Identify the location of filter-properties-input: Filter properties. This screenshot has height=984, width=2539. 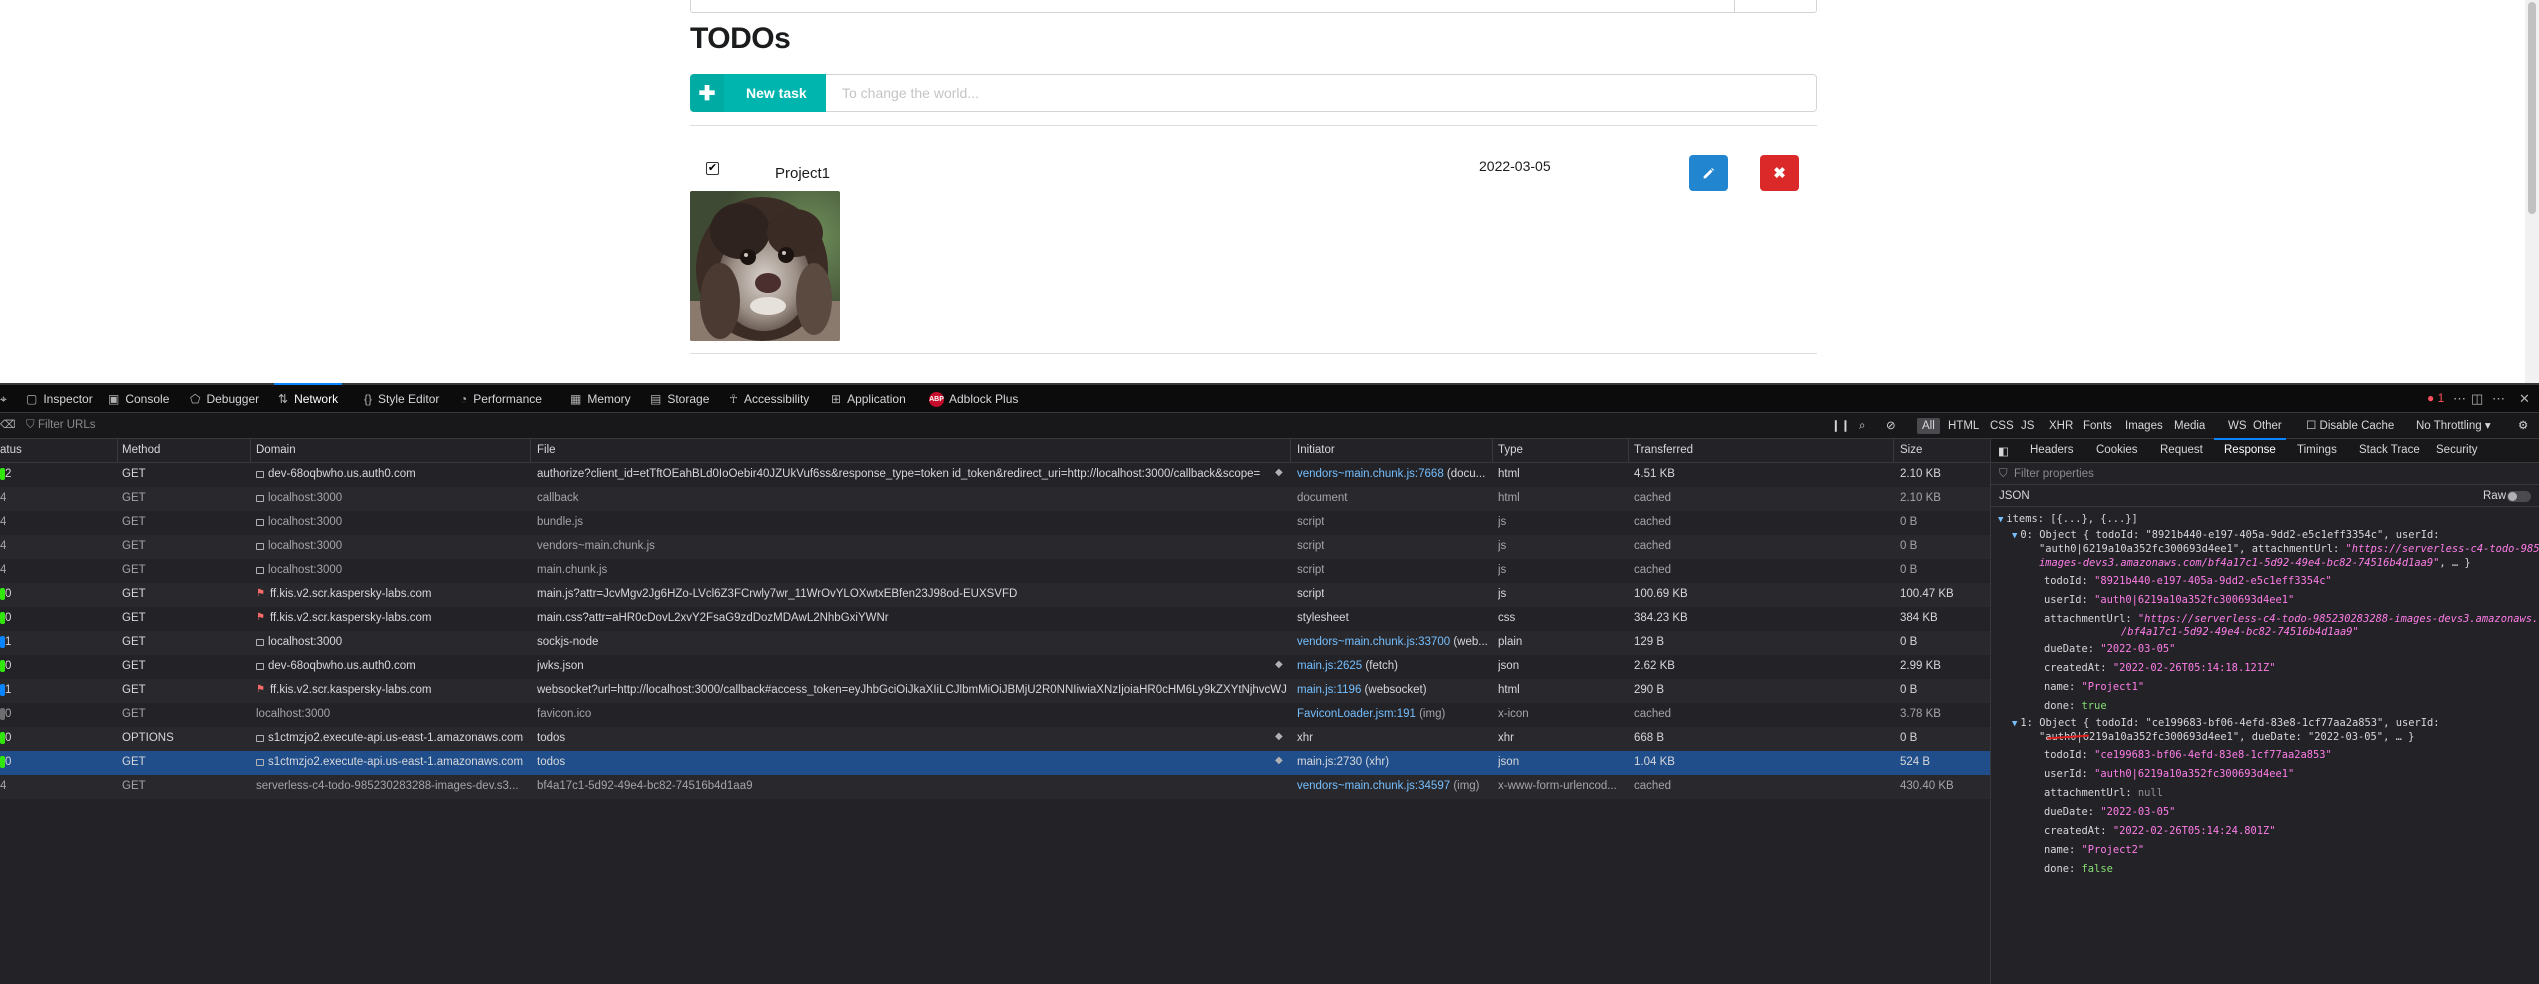
(2054, 474).